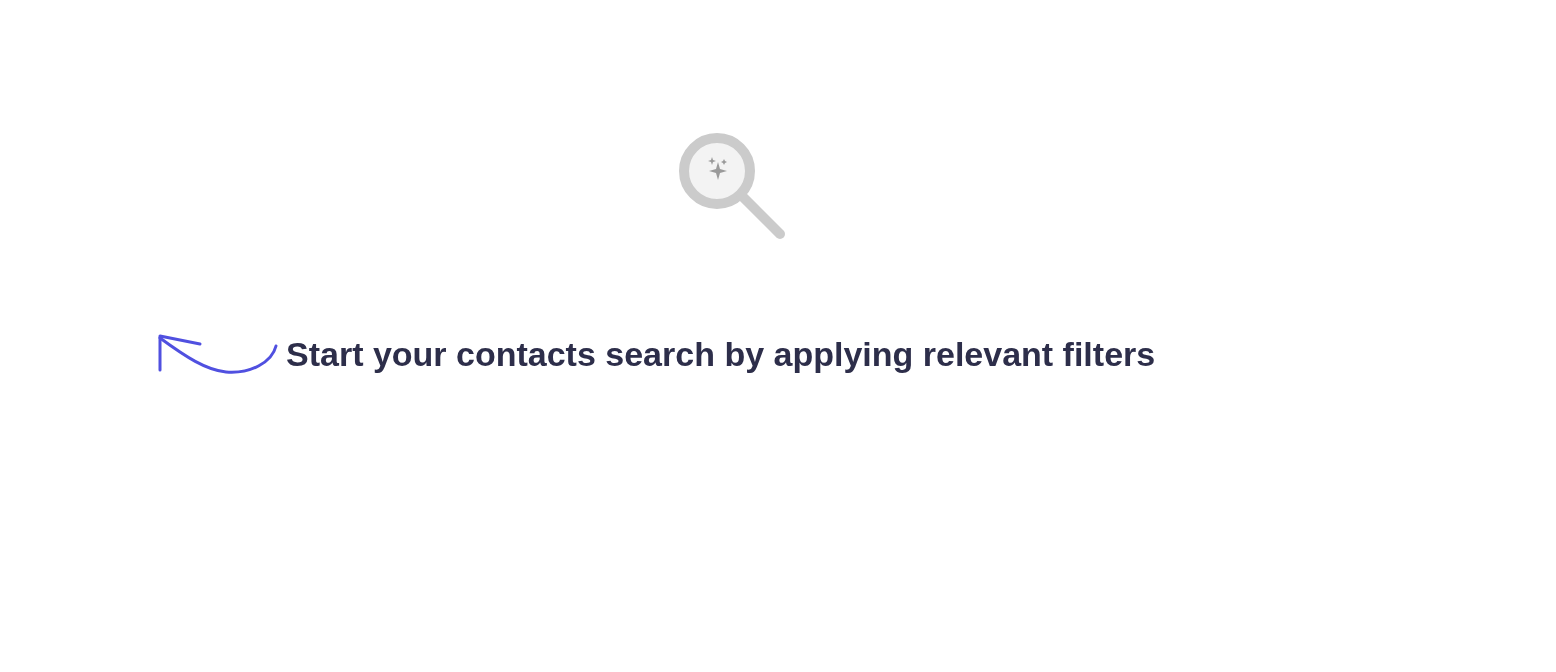  Describe the element at coordinates (721, 354) in the screenshot. I see `empty-state-message: Start your contacts search by applying relevant filters` at that location.